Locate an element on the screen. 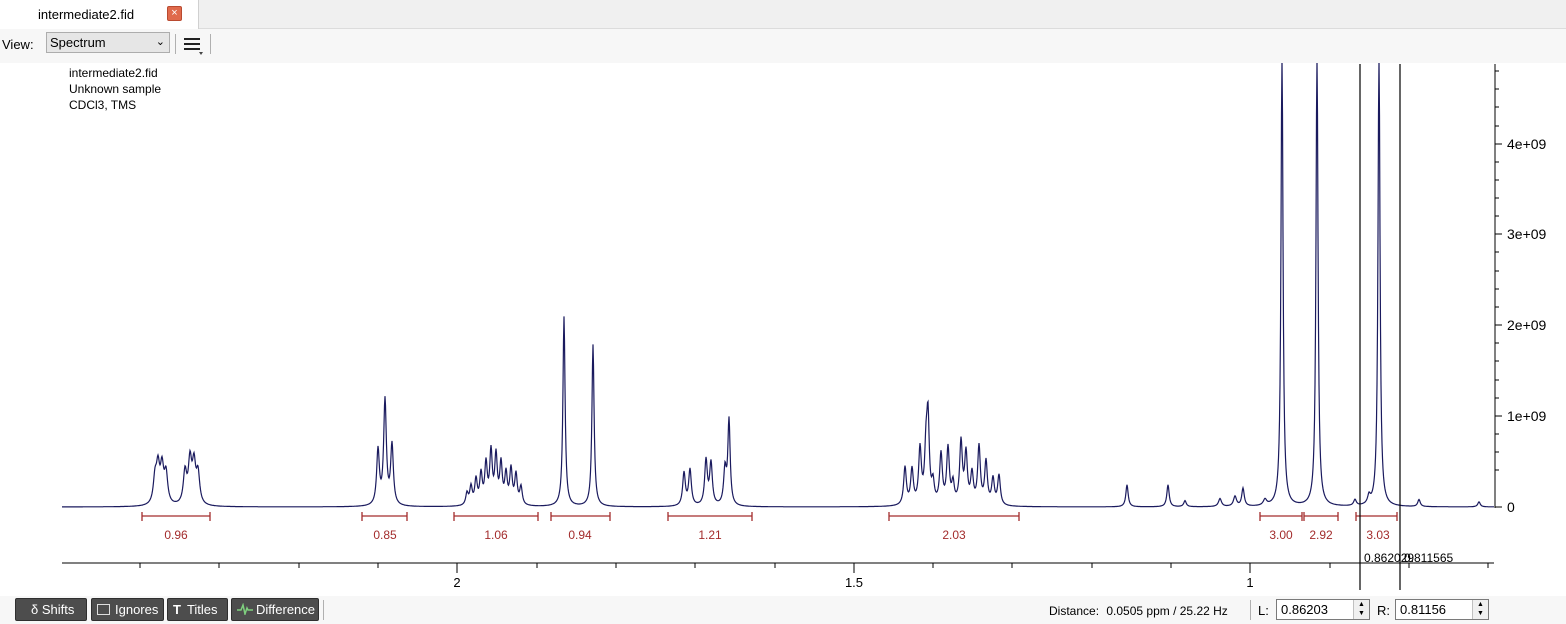 The height and width of the screenshot is (624, 1566). distance-label: Distance: is located at coordinates (1074, 611).